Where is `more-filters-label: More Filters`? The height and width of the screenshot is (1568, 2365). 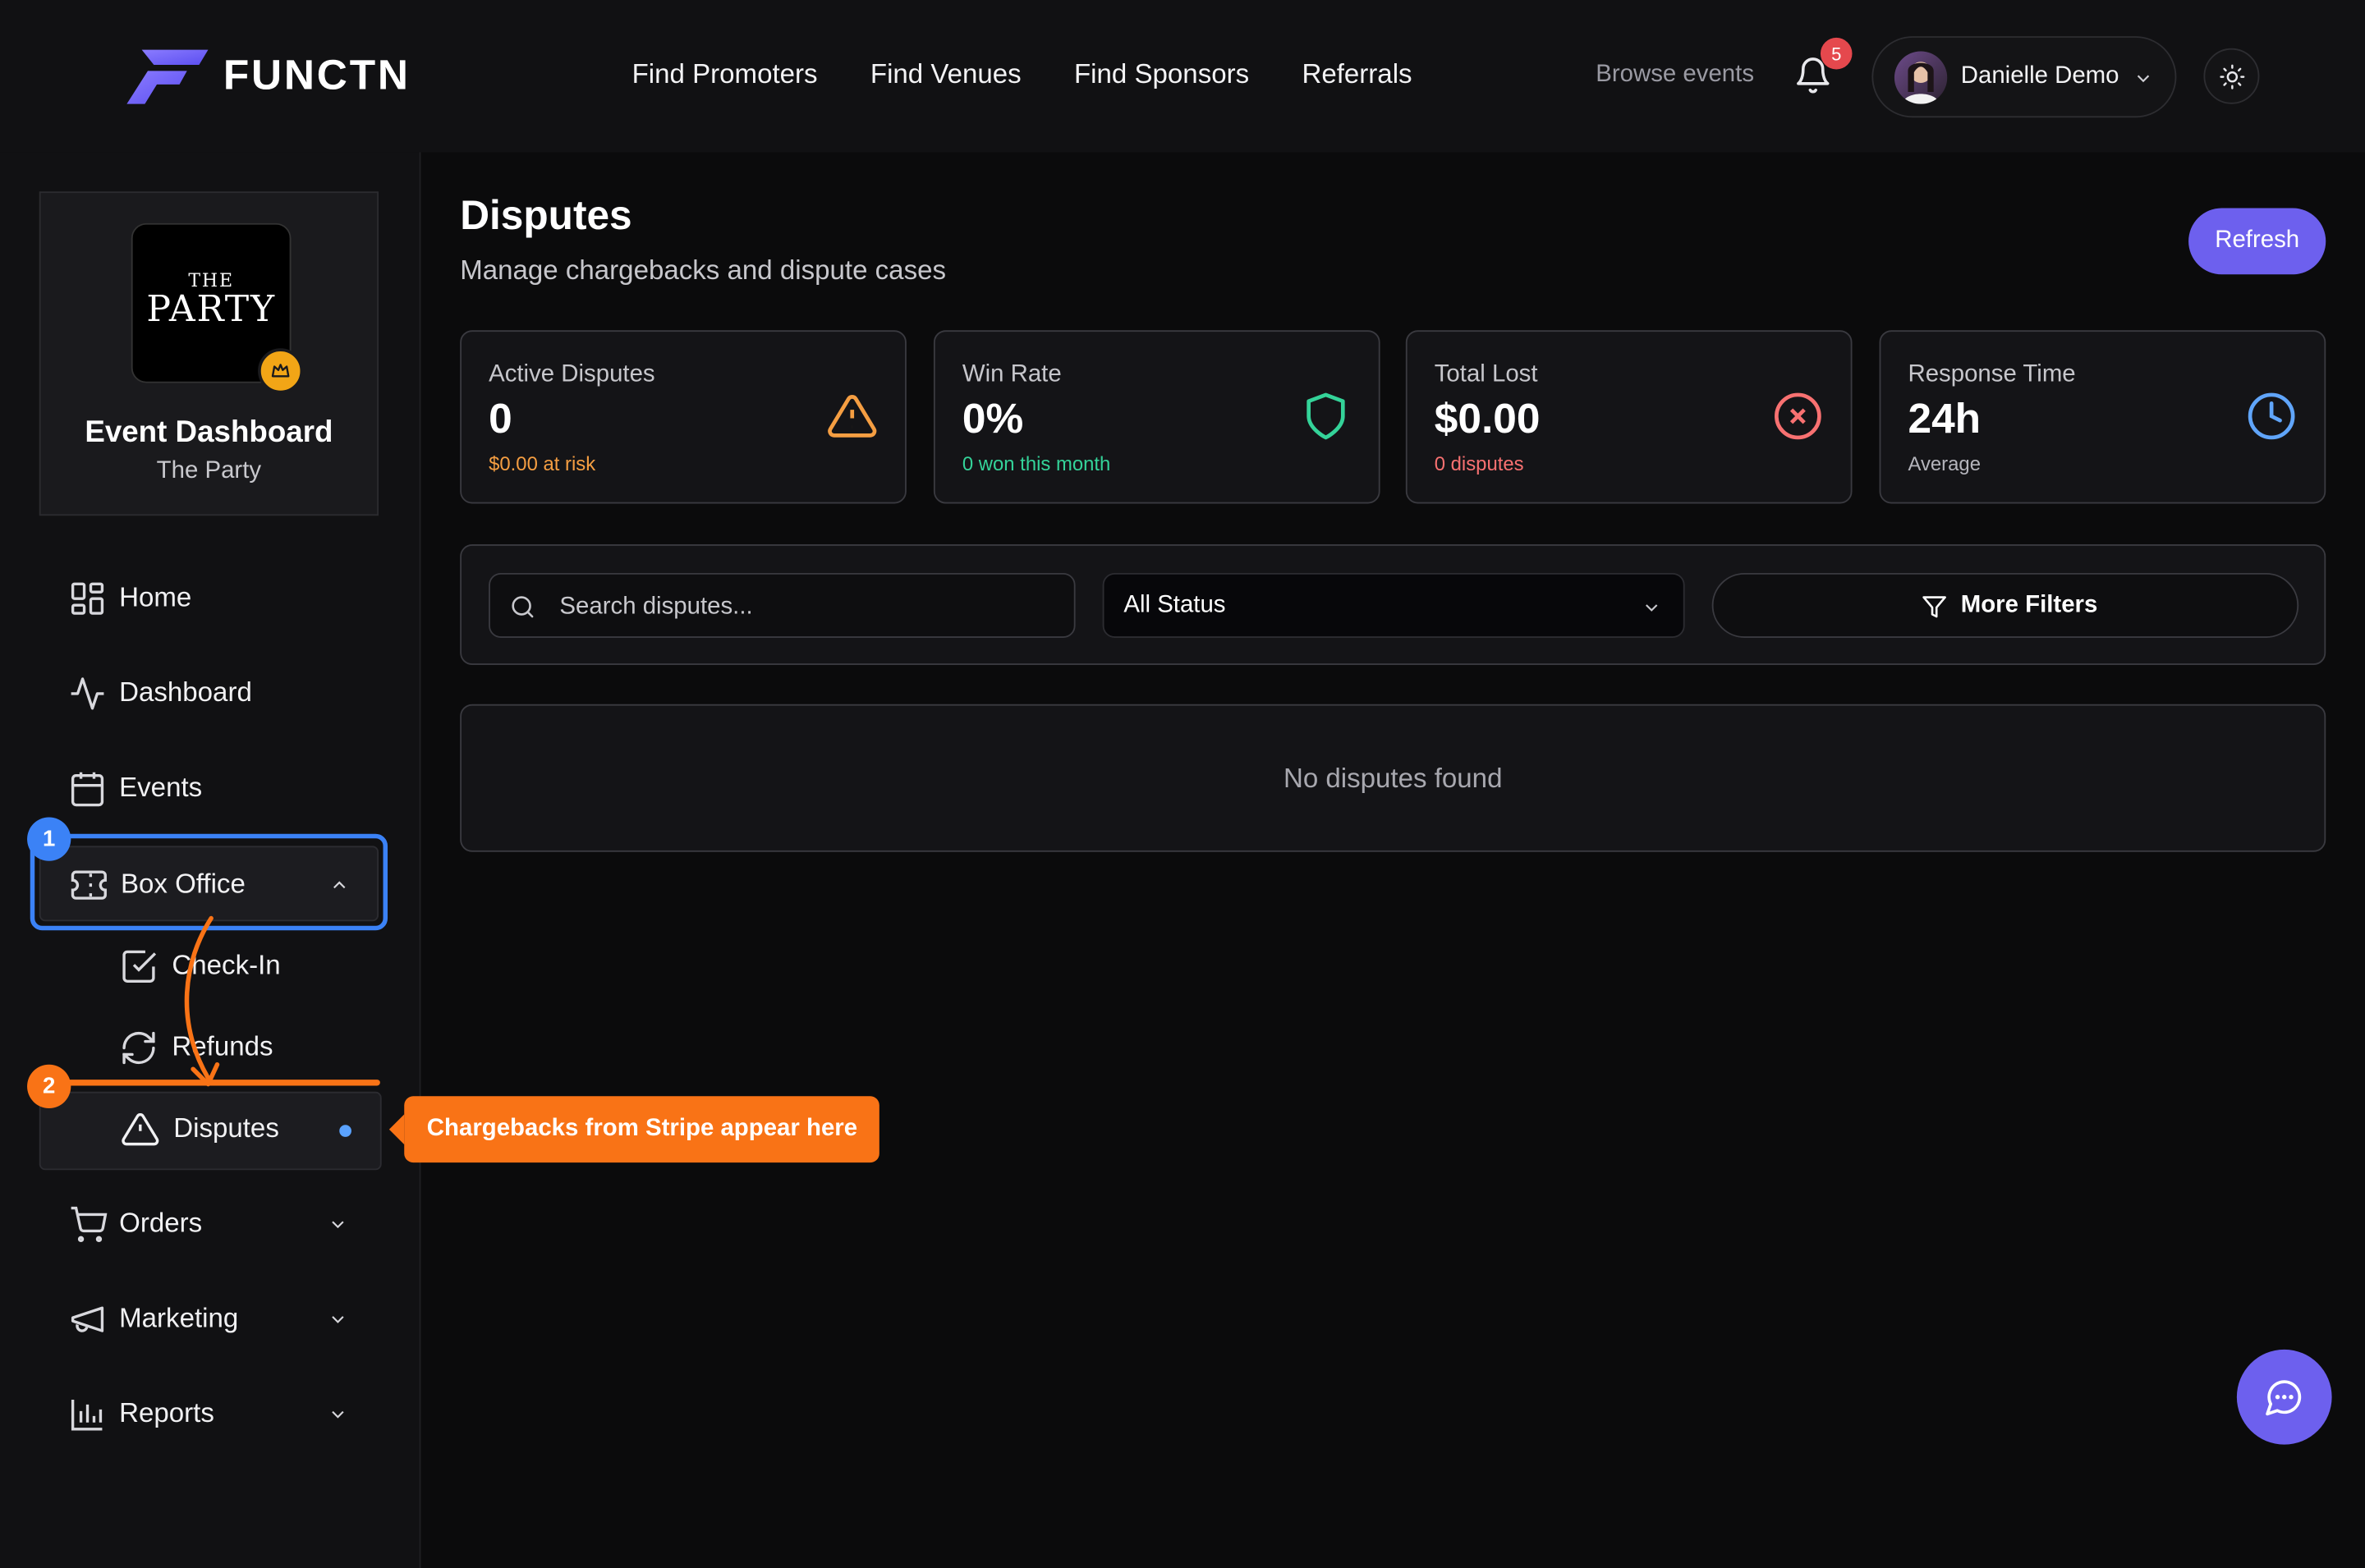
more-filters-label: More Filters is located at coordinates (2029, 605).